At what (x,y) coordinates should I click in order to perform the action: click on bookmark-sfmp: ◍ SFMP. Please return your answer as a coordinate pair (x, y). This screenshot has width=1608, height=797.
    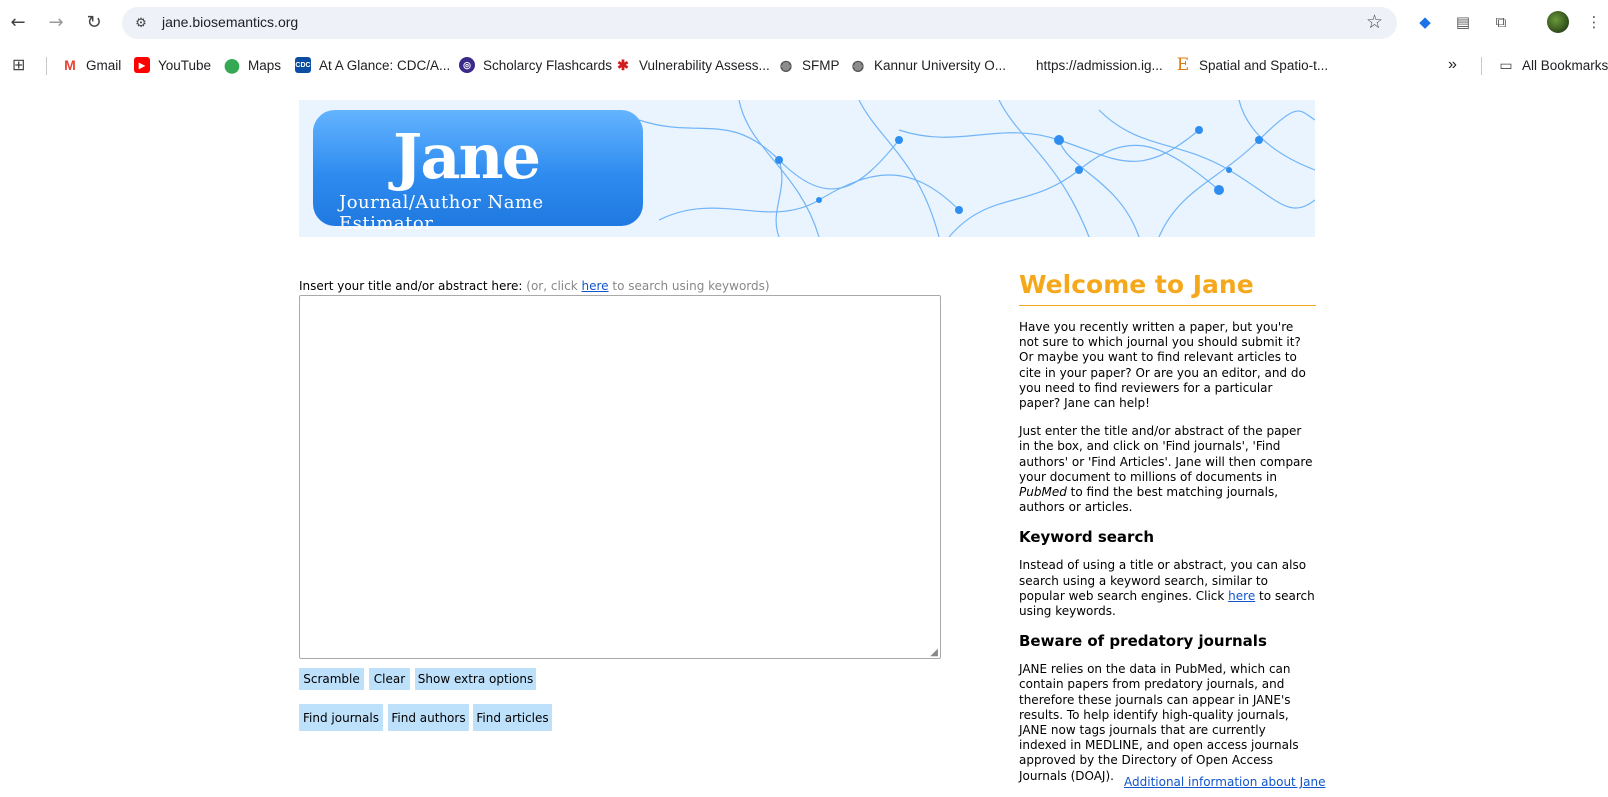
    Looking at the image, I should click on (809, 65).